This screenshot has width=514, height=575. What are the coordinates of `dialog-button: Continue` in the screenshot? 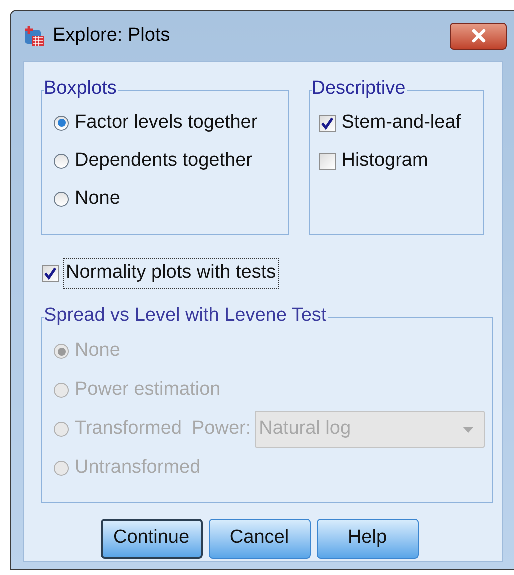 It's located at (151, 538).